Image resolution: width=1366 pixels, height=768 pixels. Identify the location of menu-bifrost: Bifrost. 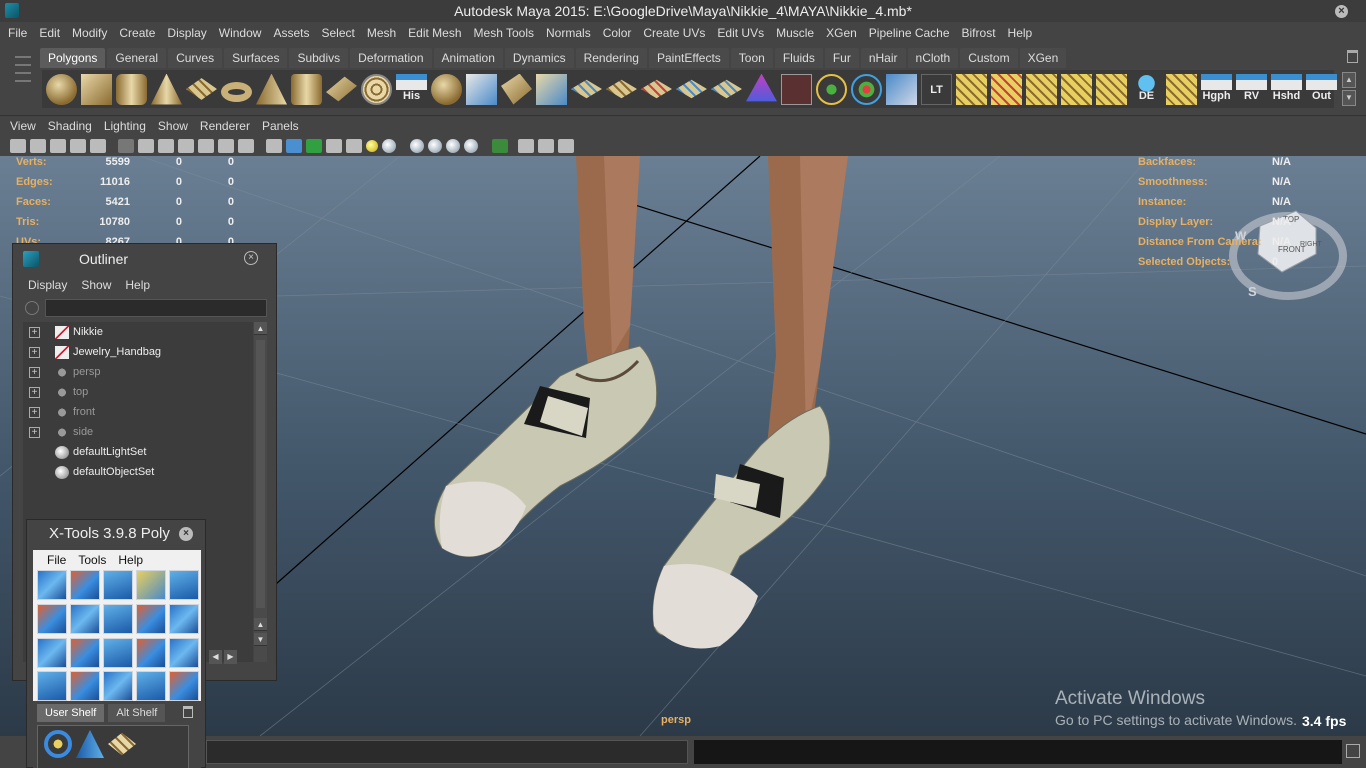
(979, 33).